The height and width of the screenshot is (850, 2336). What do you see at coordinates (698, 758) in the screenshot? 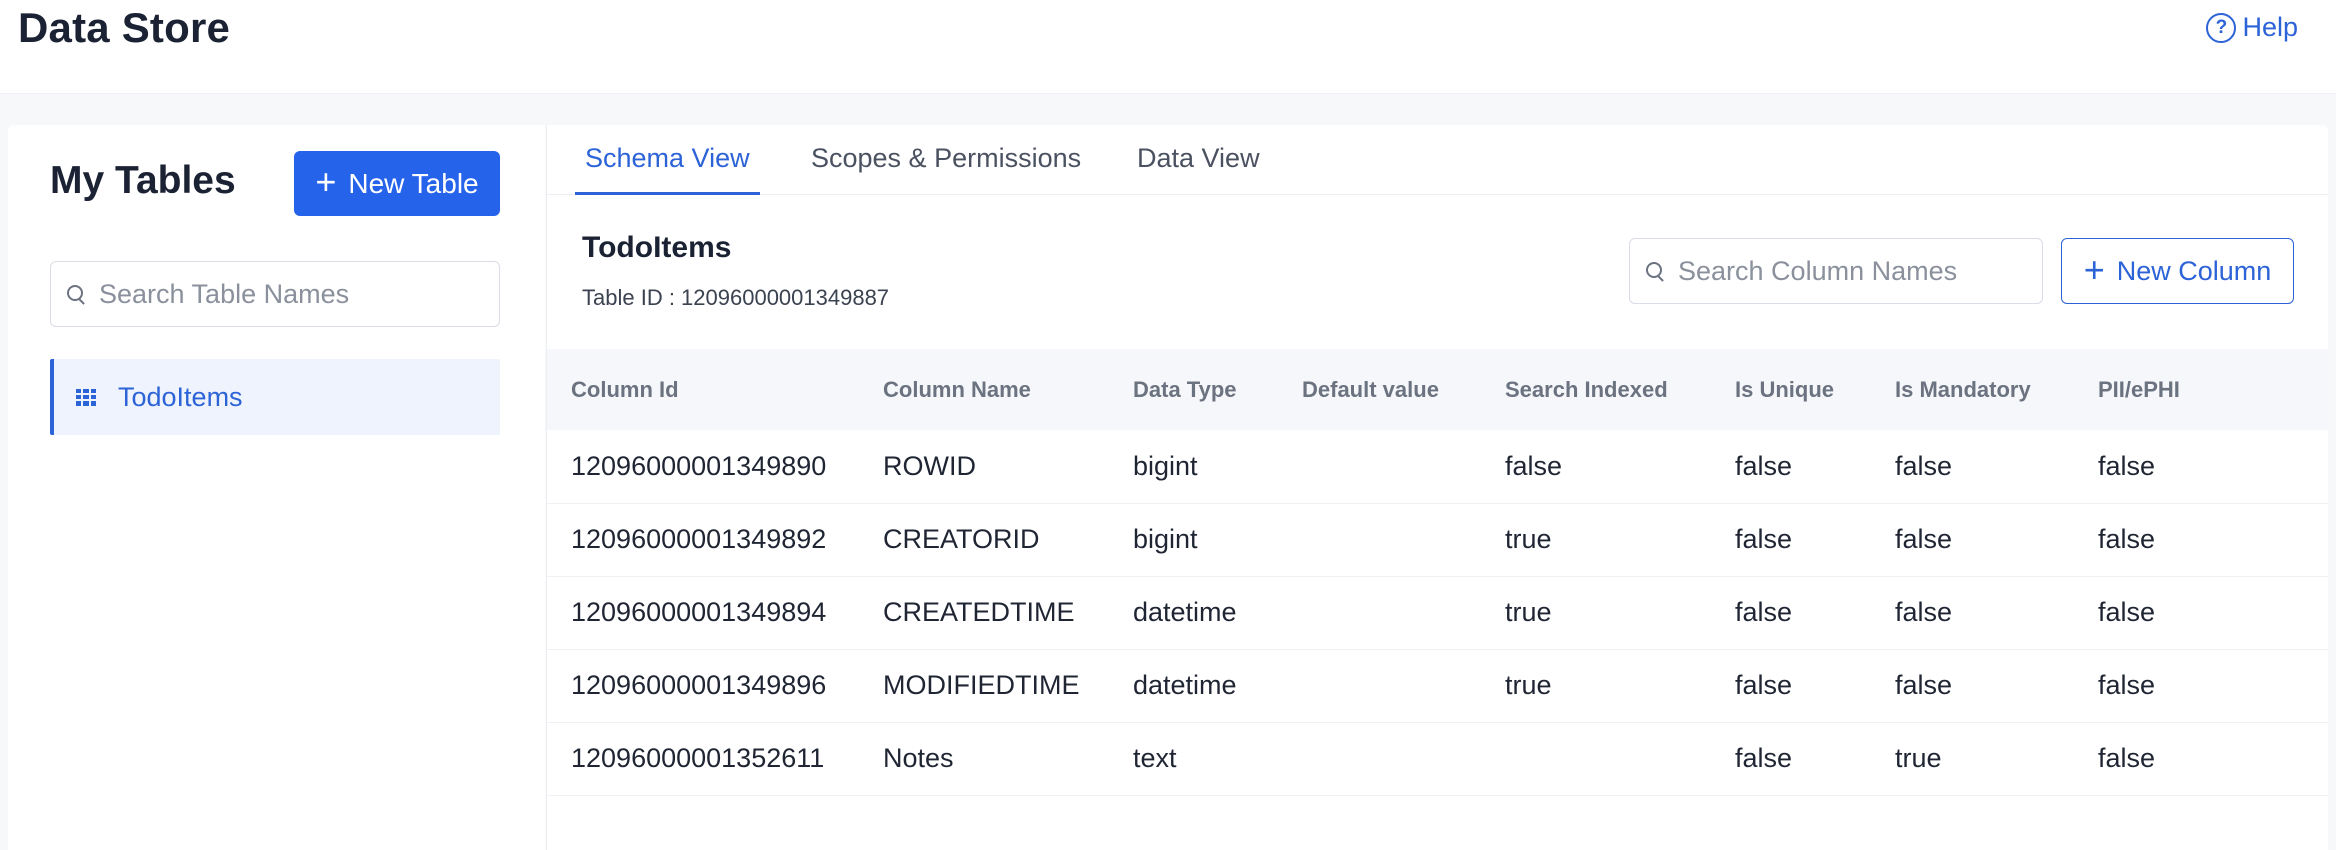
I see `cell-column-id: 12096000001352611` at bounding box center [698, 758].